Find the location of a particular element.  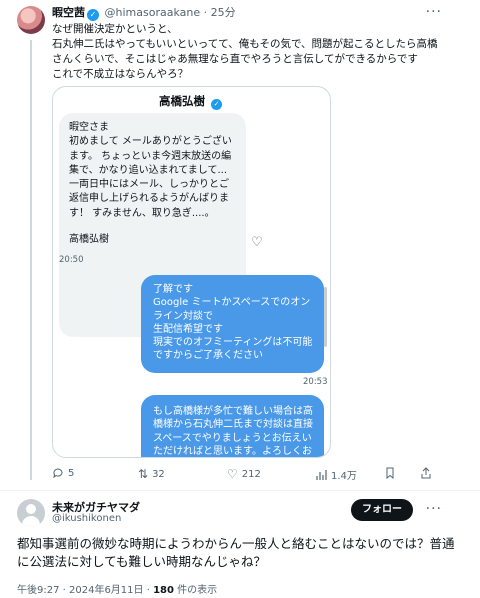

tweet-line: さんくらいで、そこはじゃあ無理なら直でやろうと言伝してができるからです is located at coordinates (235, 59).